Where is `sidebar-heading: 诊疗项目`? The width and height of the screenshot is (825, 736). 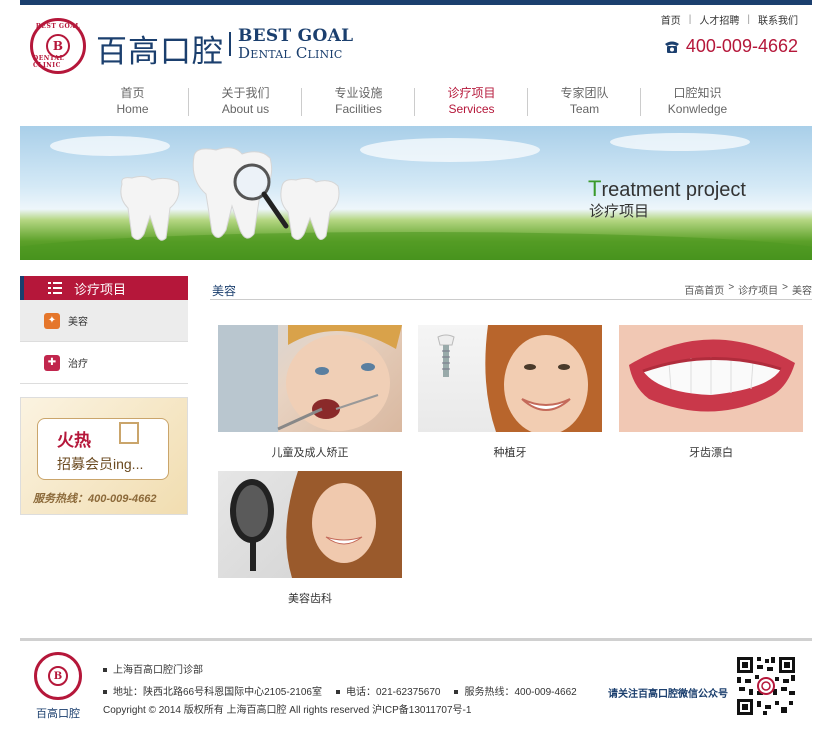 sidebar-heading: 诊疗项目 is located at coordinates (104, 288).